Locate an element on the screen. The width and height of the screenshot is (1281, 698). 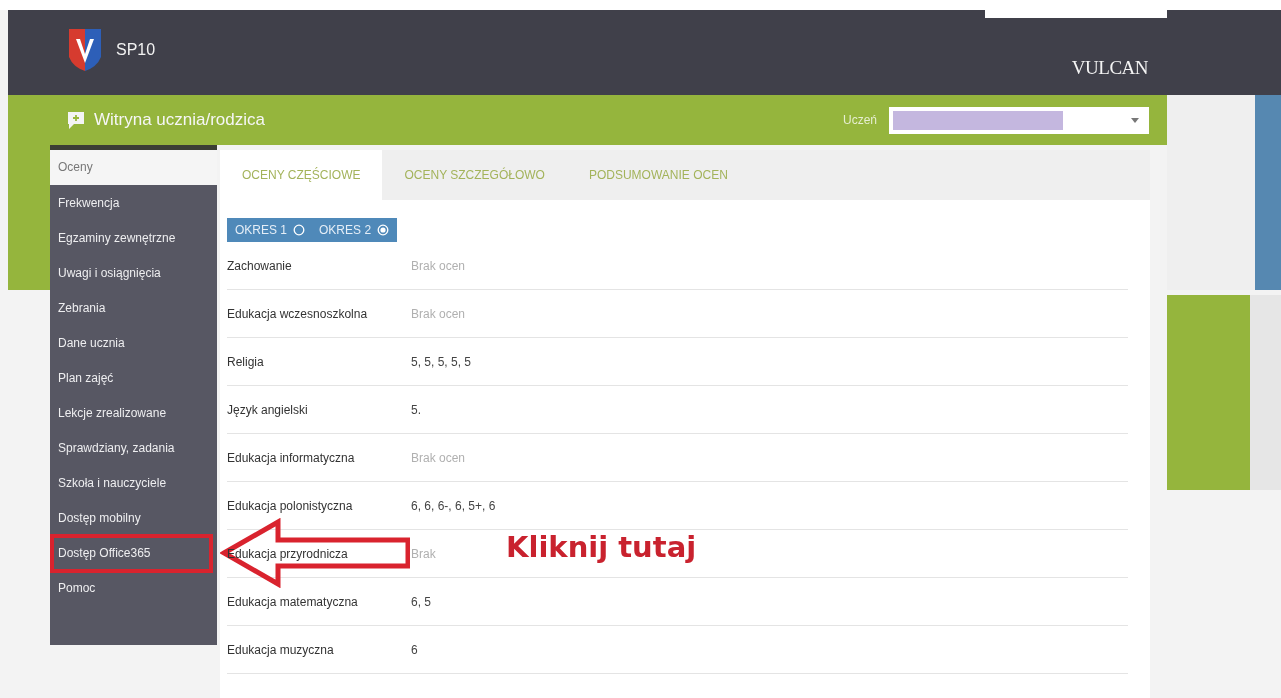
grades-text: 6, 6, 6-, 6, 5+, 6 is located at coordinates (453, 505).